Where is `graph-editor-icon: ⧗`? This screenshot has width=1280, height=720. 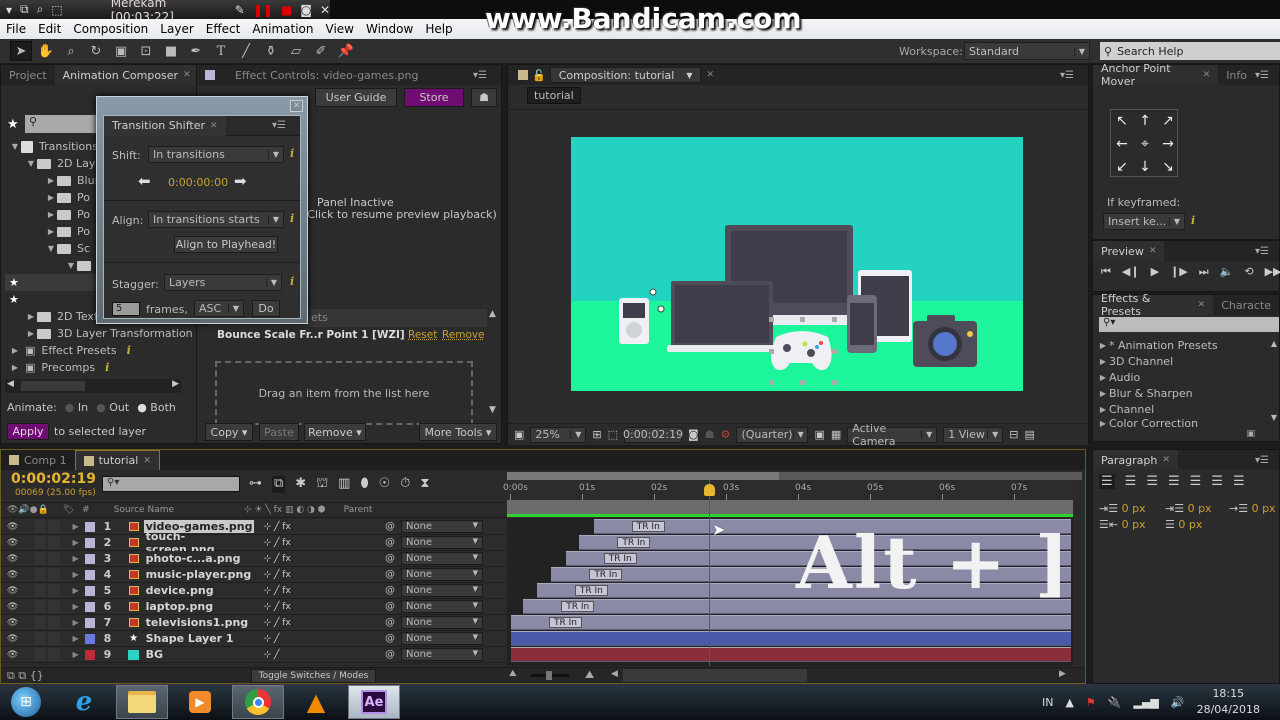
graph-editor-icon: ⧗ is located at coordinates (424, 484).